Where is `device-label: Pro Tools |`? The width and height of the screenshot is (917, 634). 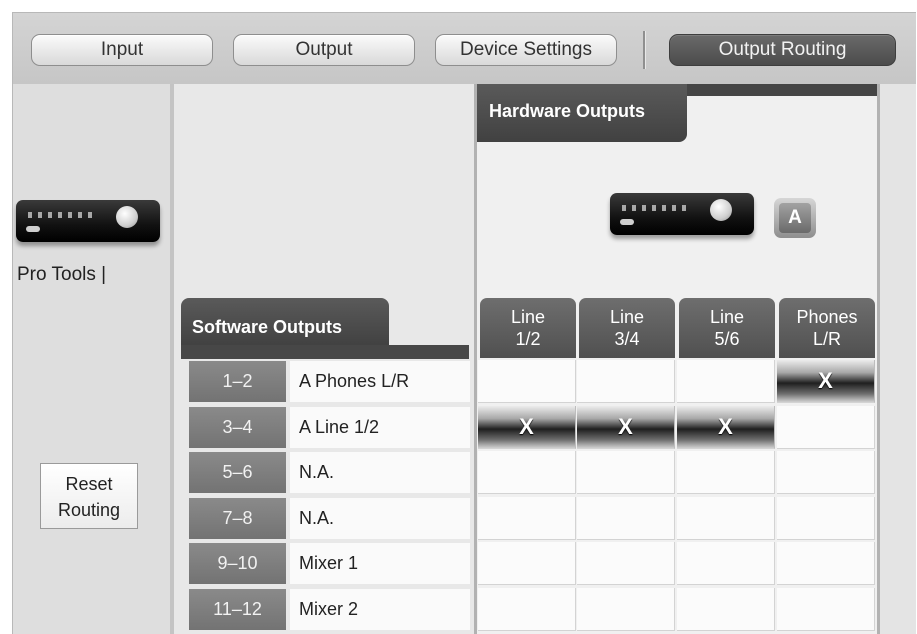 device-label: Pro Tools | is located at coordinates (62, 274).